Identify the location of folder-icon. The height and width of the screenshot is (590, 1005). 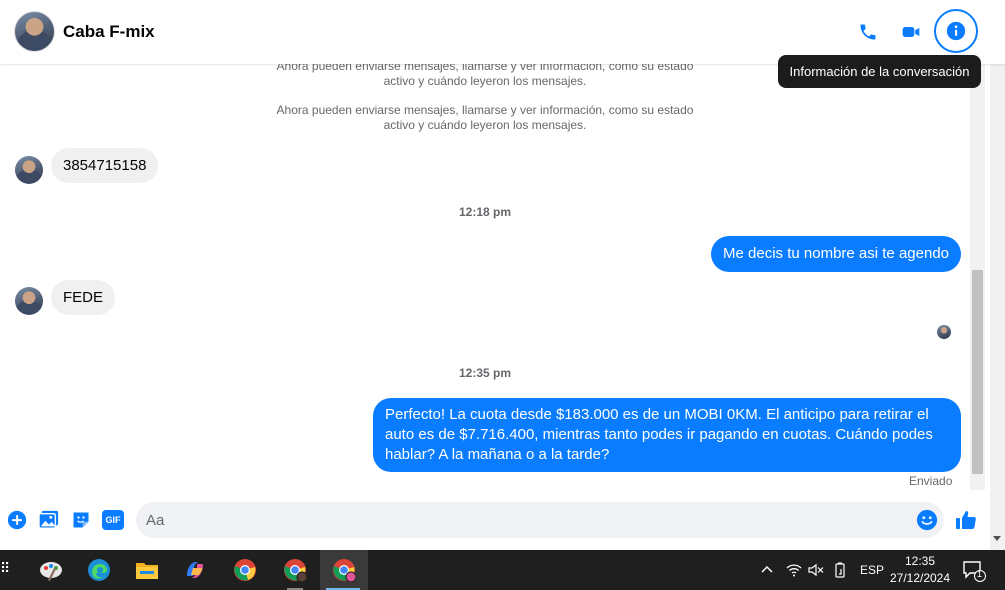
(147, 571).